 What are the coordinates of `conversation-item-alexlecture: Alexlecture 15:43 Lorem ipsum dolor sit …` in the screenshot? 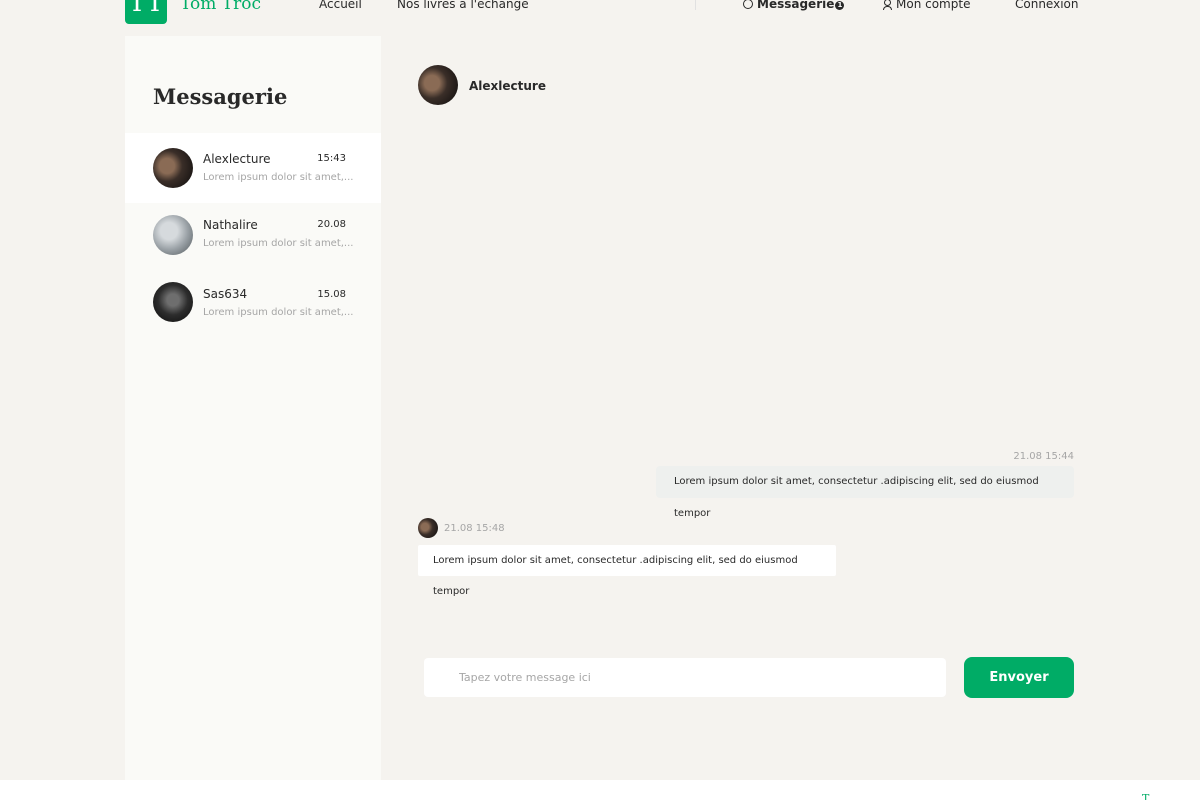 It's located at (253, 168).